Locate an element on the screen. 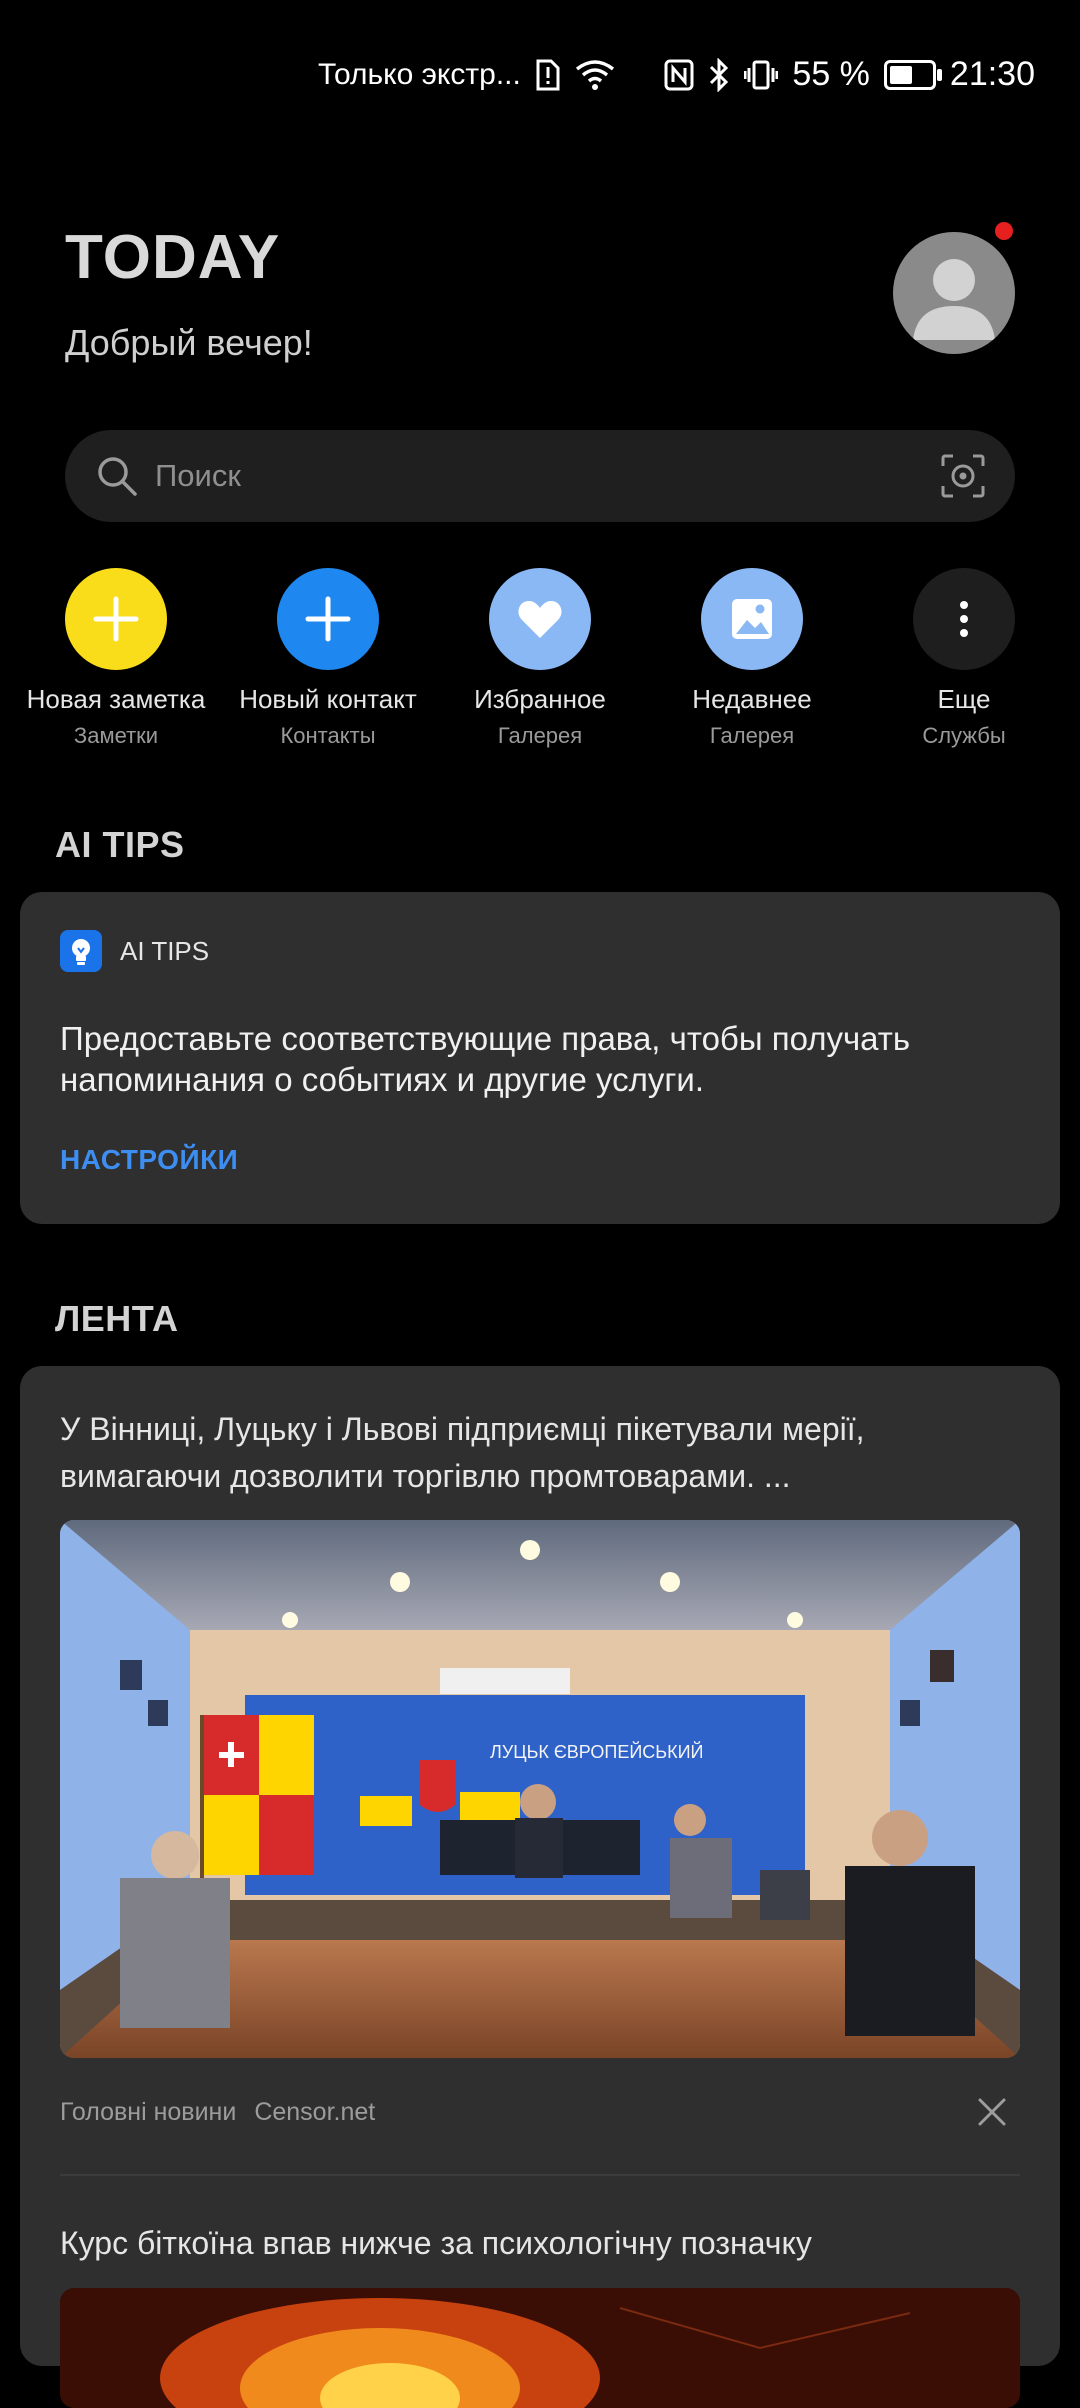  shortcut-label: Новый контакт is located at coordinates (328, 699).